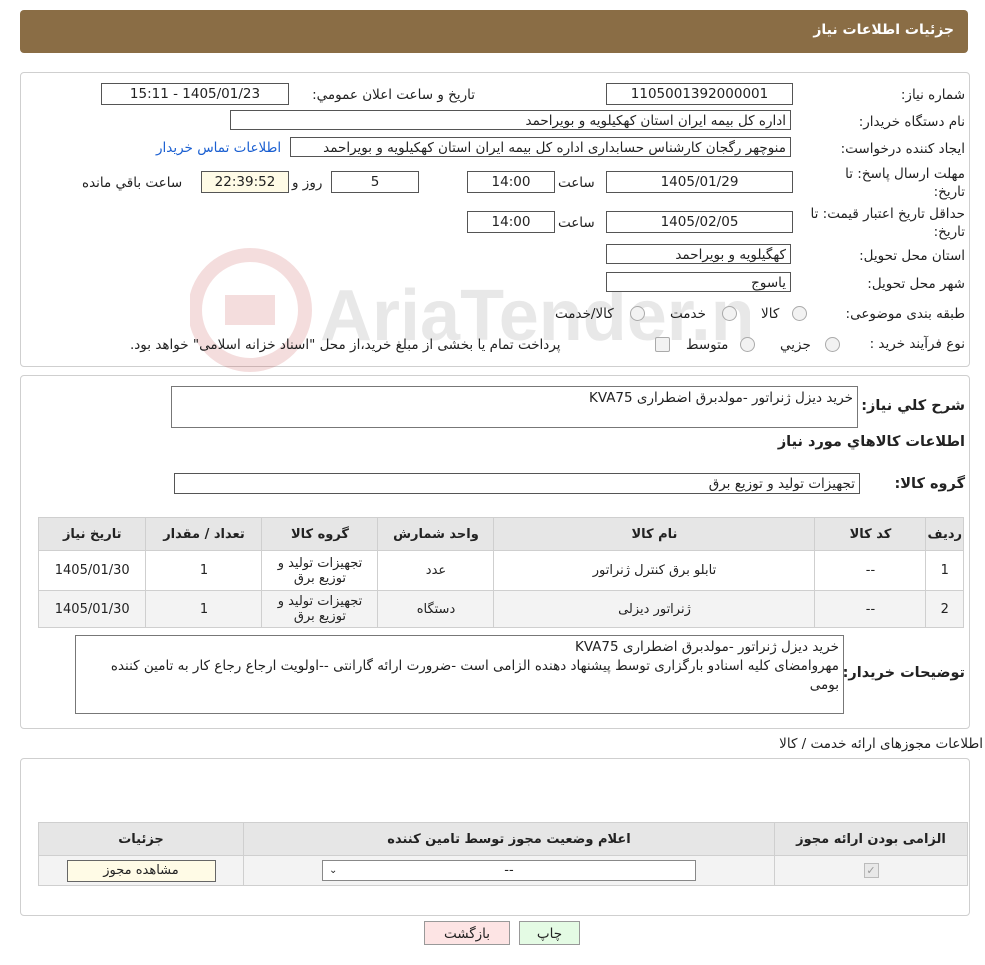 The width and height of the screenshot is (985, 965). I want to click on col-date: تاريخ نياز, so click(92, 534).